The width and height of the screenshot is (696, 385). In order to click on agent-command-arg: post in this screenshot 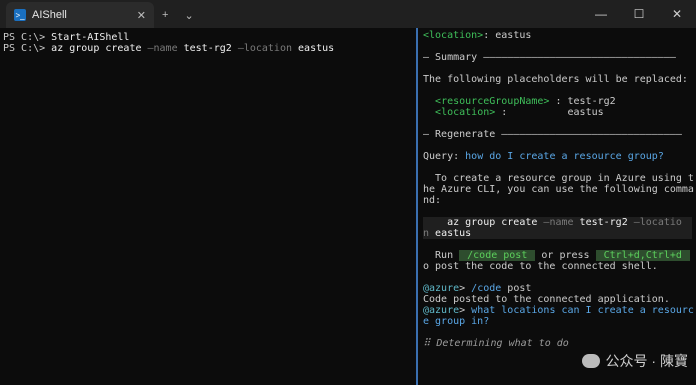, I will do `click(519, 288)`.